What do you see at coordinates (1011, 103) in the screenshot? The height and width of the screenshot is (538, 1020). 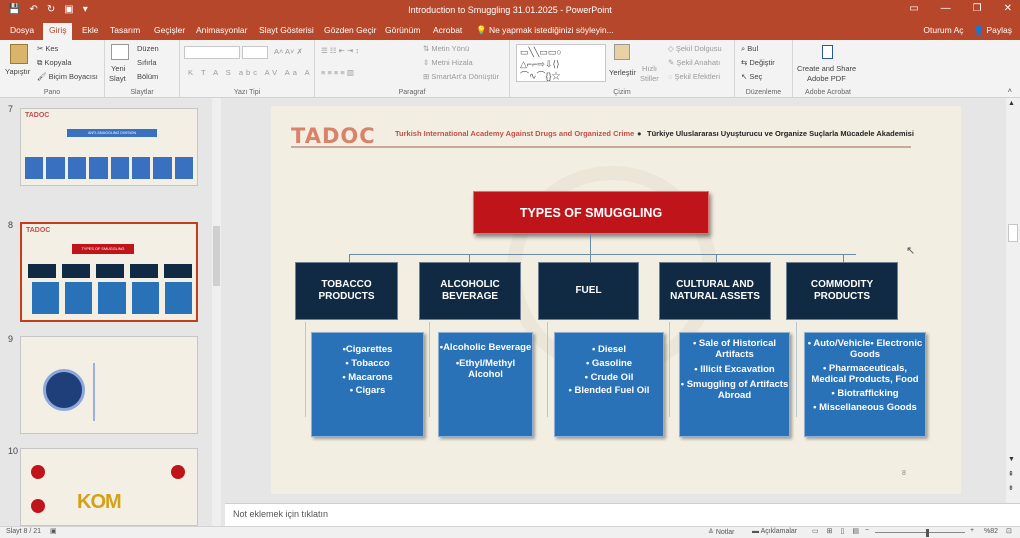 I see `scroll-up-icon: ▲` at bounding box center [1011, 103].